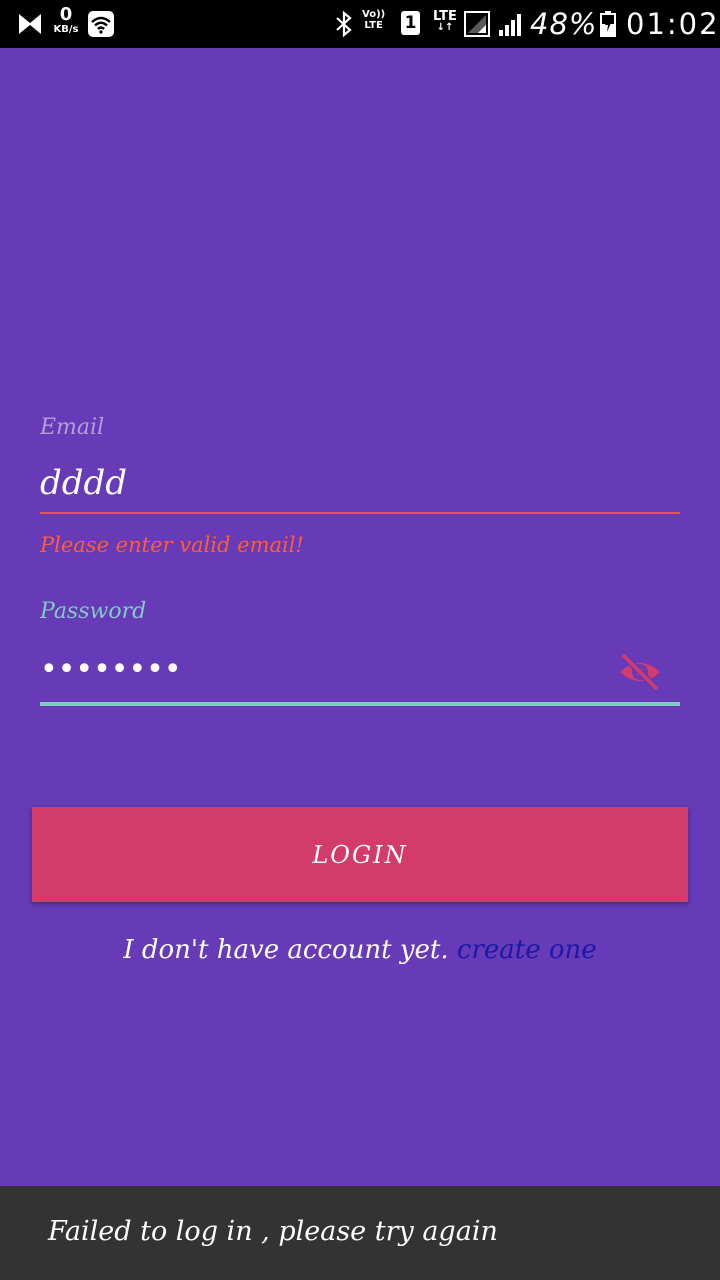 This screenshot has width=720, height=1280. What do you see at coordinates (30, 24) in the screenshot?
I see `n-logo-icon` at bounding box center [30, 24].